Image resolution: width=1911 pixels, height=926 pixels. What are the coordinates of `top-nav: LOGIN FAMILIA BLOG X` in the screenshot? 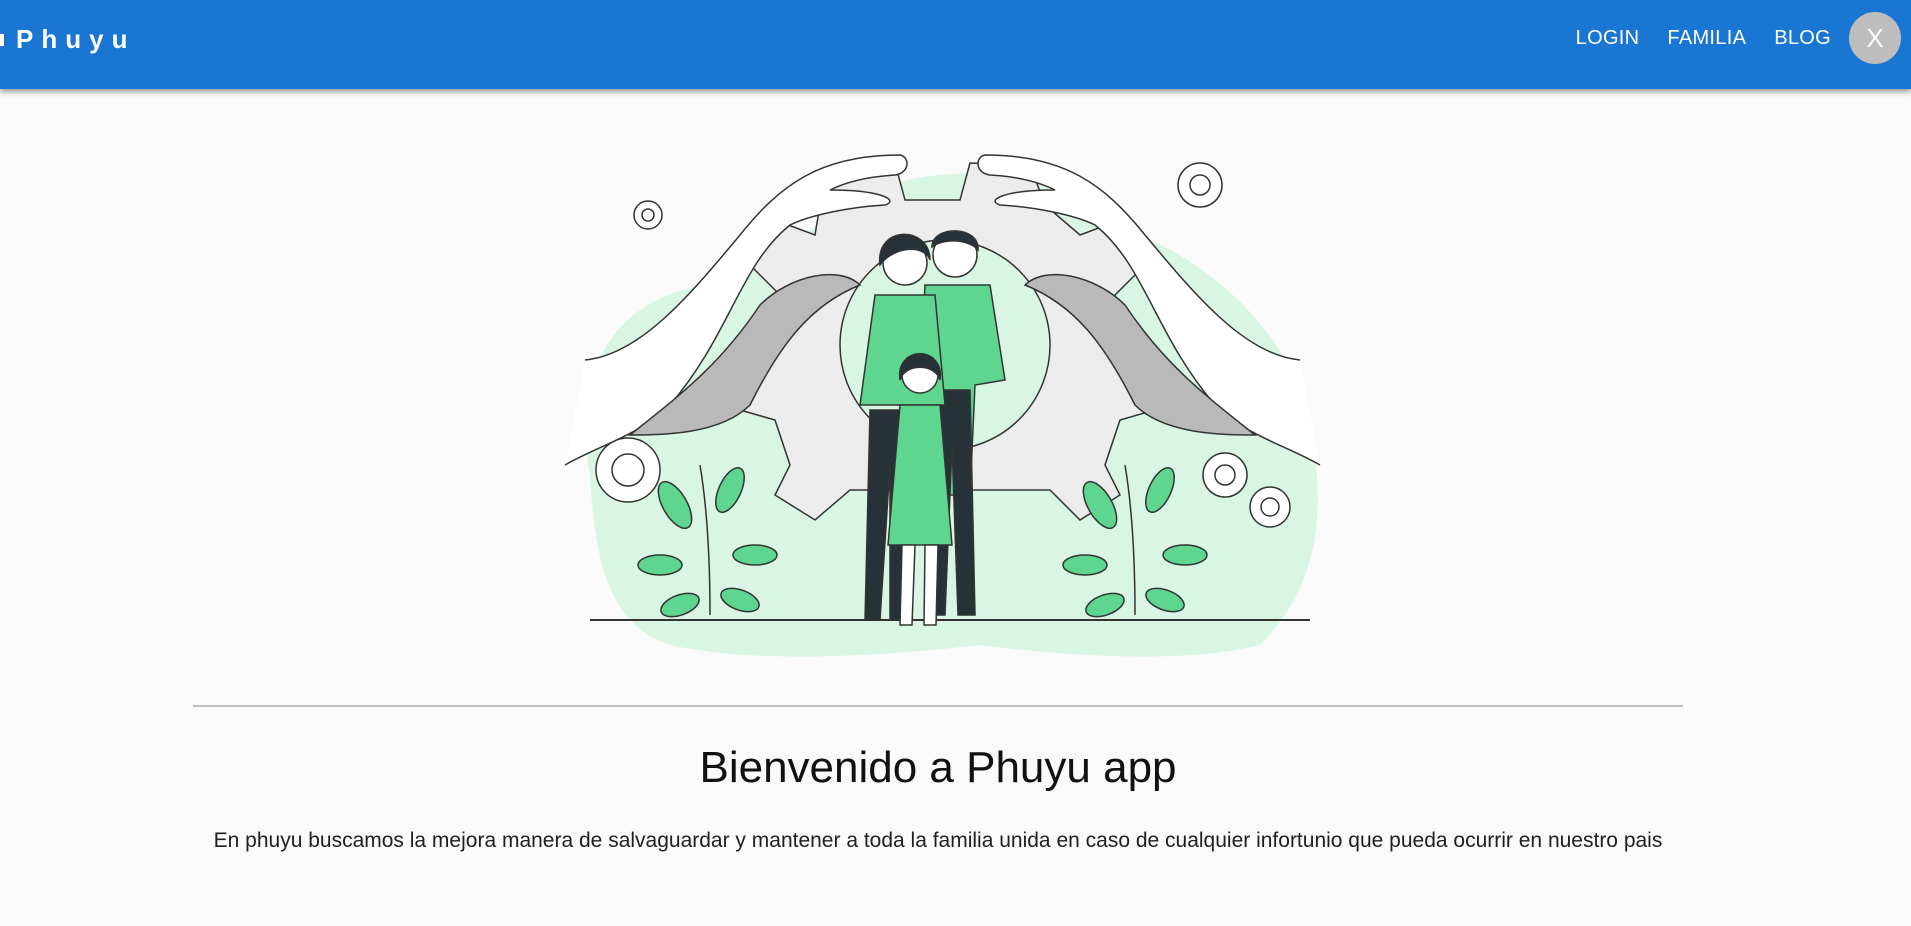 It's located at (1731, 38).